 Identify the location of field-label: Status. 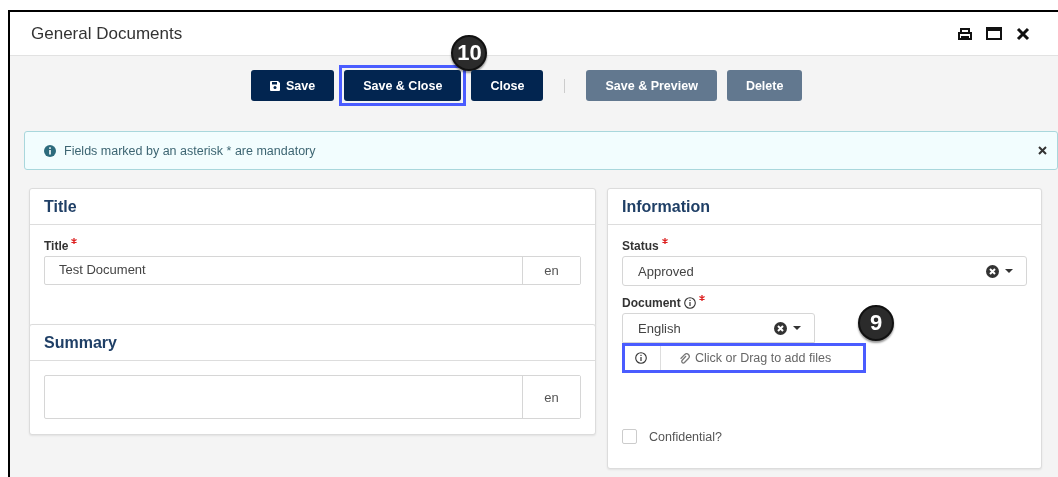
(640, 246).